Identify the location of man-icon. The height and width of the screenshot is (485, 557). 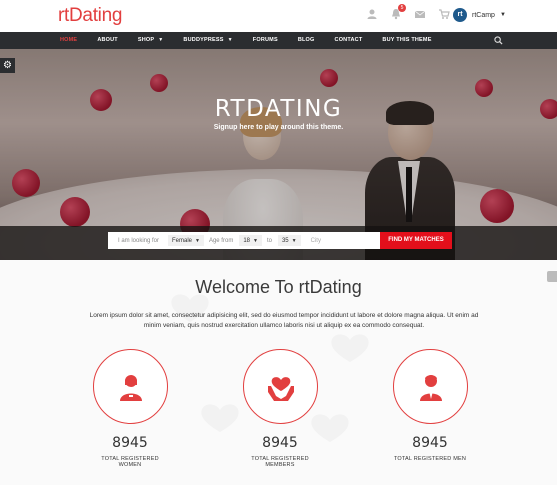
(430, 388).